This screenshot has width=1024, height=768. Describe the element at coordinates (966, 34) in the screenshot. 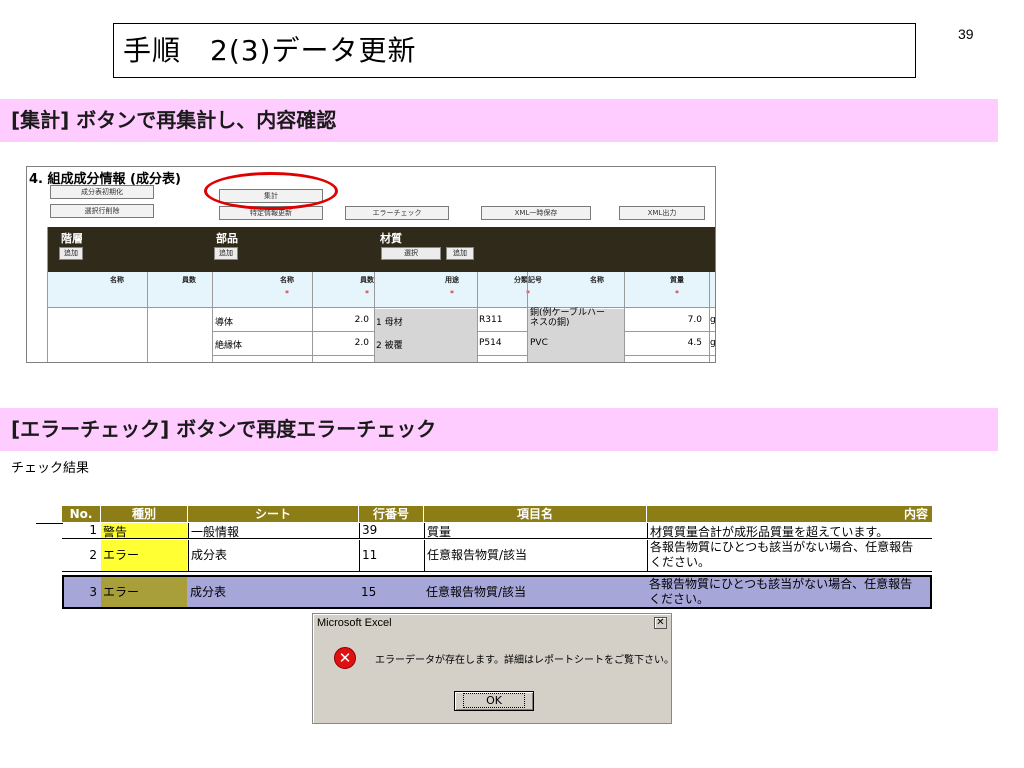

I see `slide-number: 39` at that location.